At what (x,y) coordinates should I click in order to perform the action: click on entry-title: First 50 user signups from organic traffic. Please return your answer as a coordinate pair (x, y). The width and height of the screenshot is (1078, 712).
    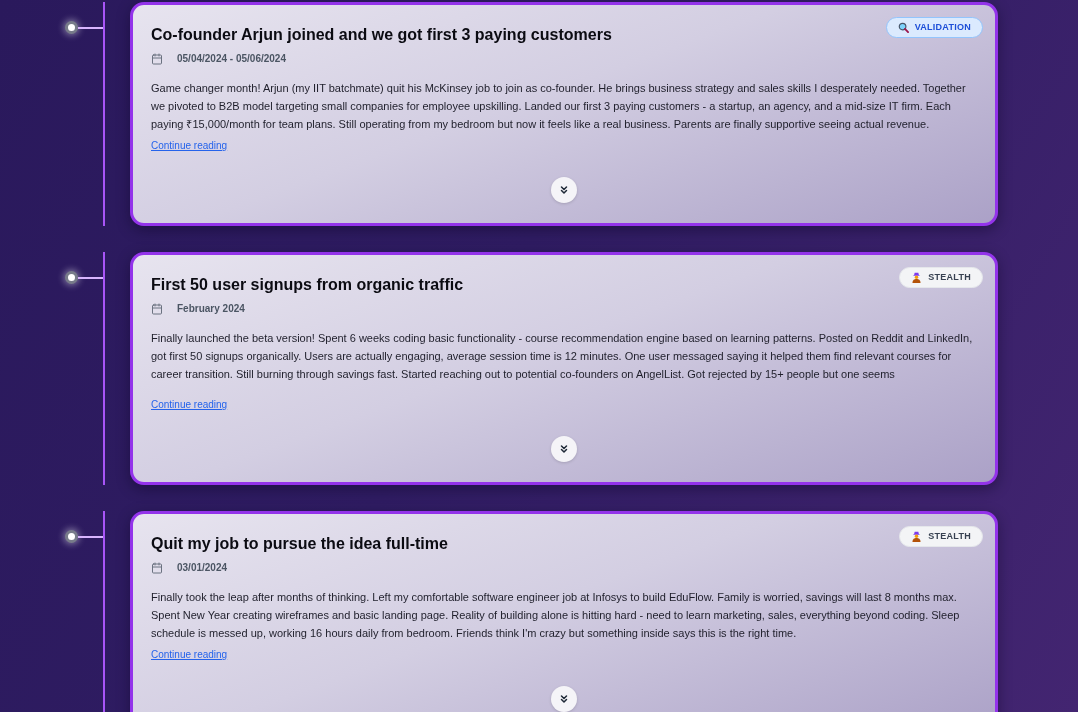
    Looking at the image, I should click on (307, 285).